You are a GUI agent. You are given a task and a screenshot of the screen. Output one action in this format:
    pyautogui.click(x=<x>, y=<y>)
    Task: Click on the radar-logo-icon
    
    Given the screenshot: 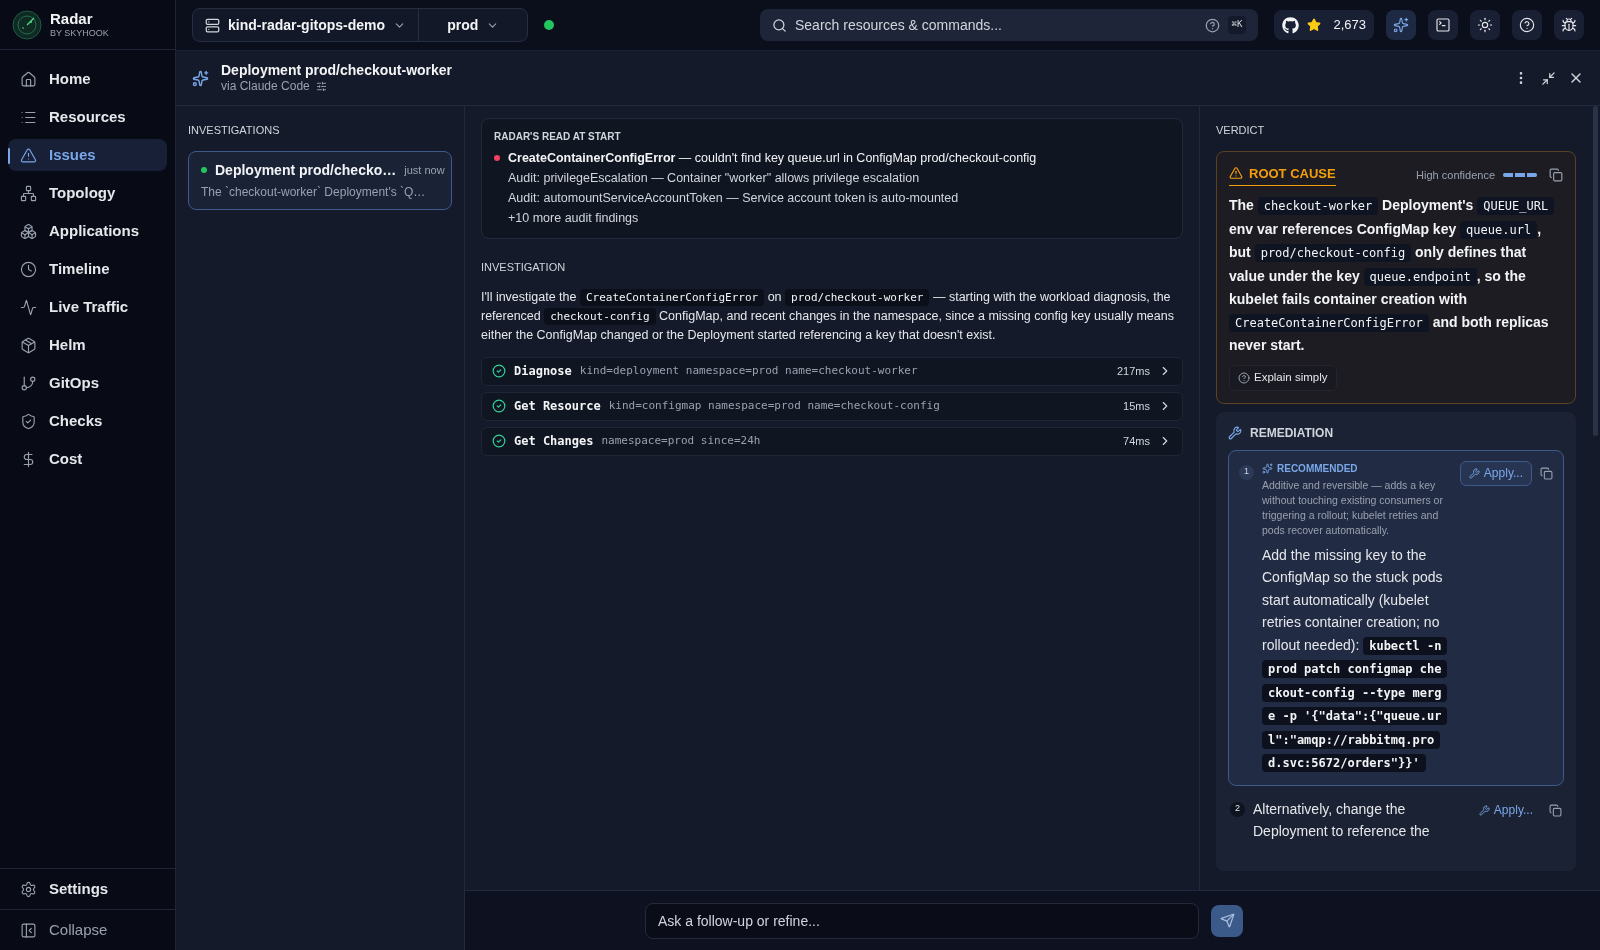 What is the action you would take?
    pyautogui.click(x=27, y=24)
    